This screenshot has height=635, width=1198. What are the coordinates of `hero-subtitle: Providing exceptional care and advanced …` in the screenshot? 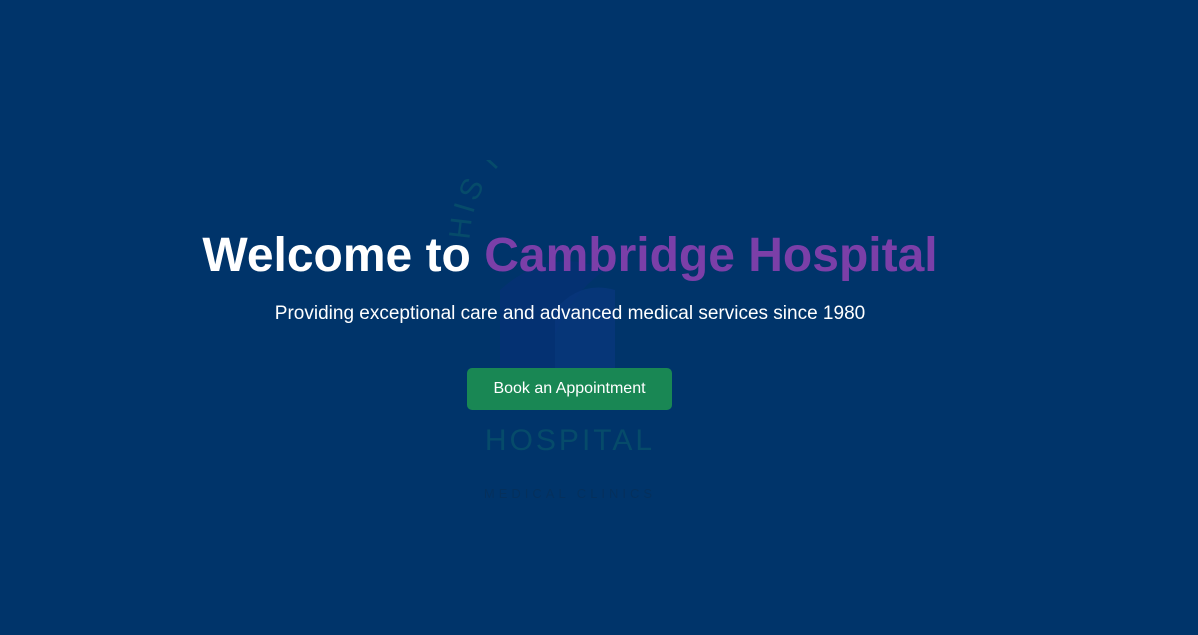 It's located at (570, 313).